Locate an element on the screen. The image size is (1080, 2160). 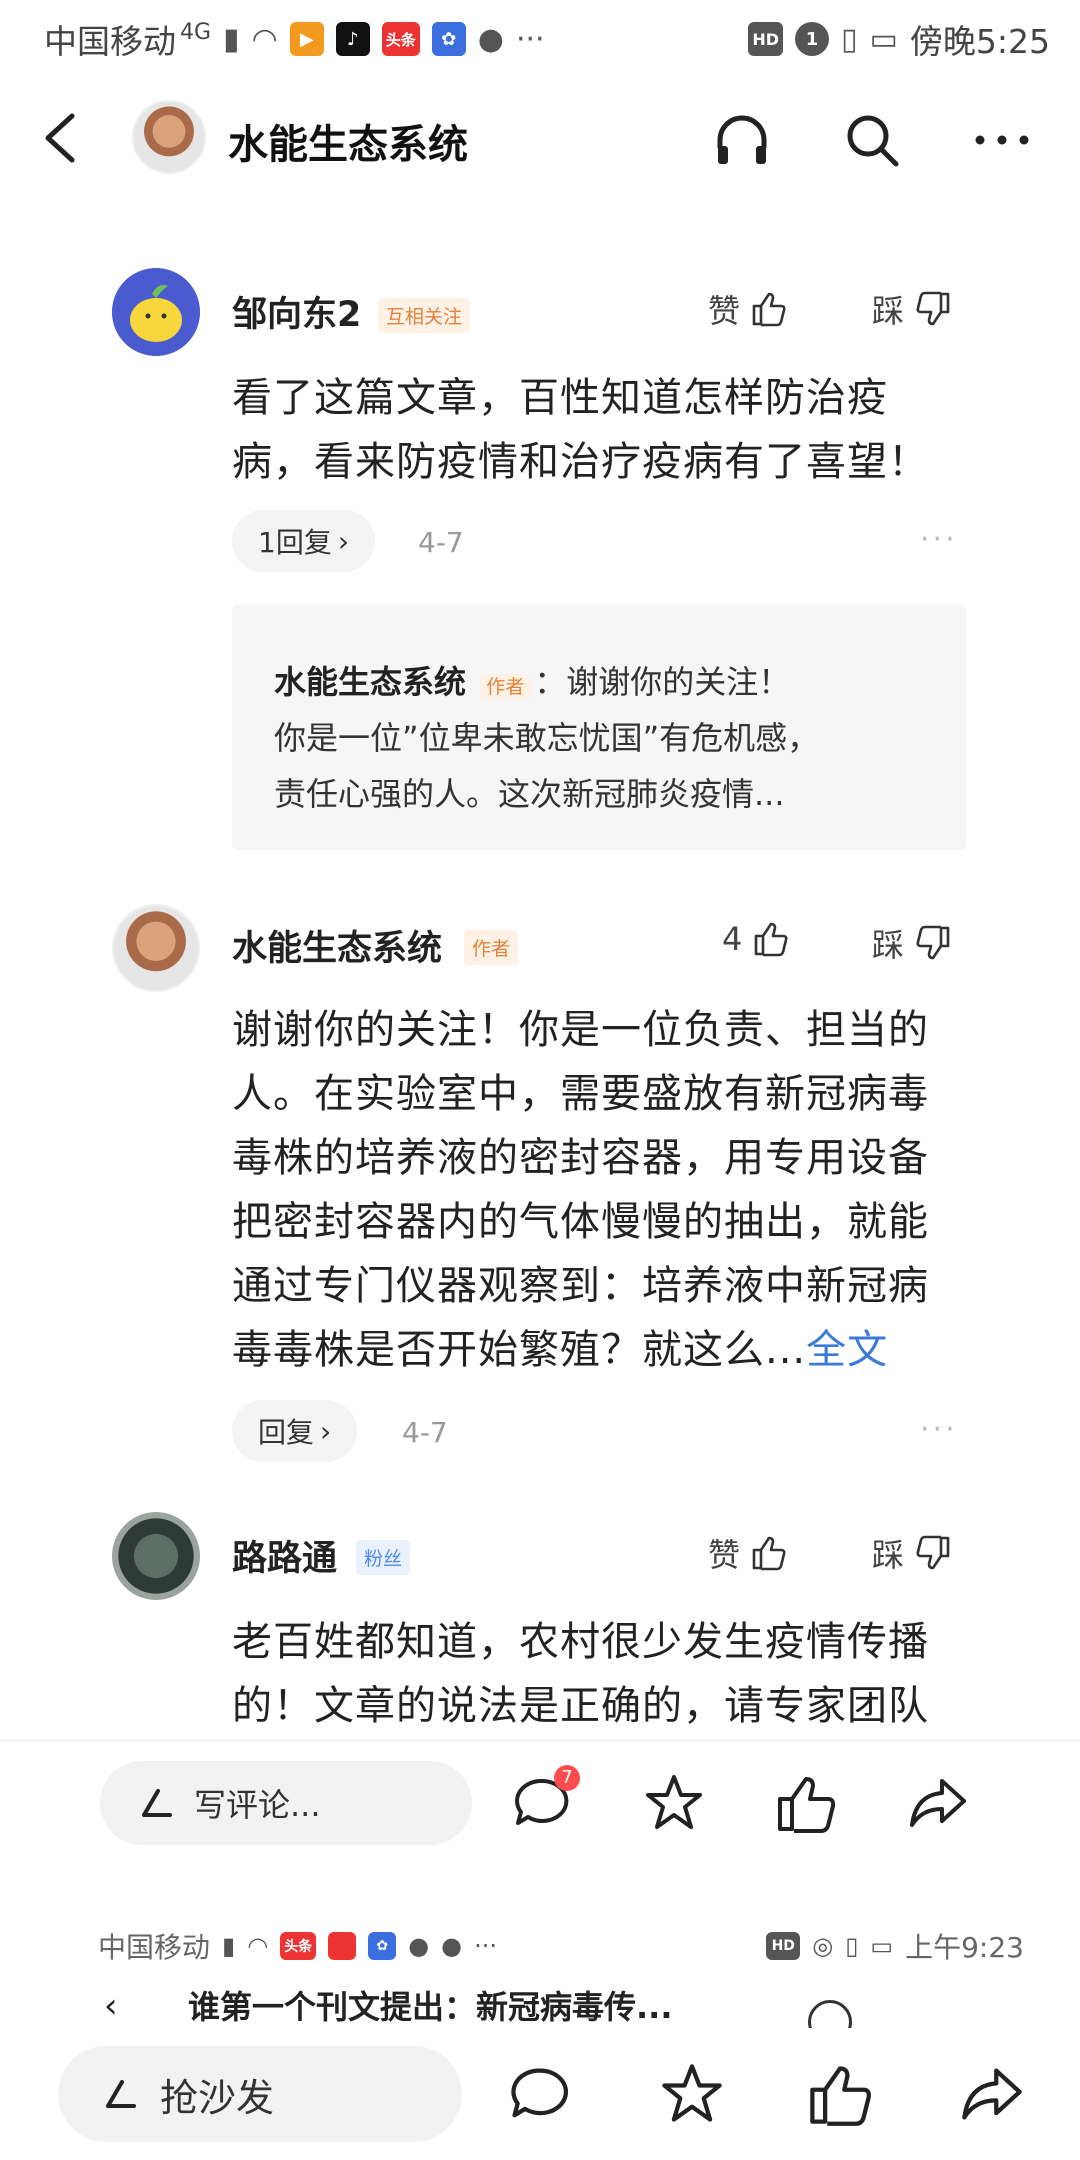
video-app-icon: ▶ is located at coordinates (306, 39).